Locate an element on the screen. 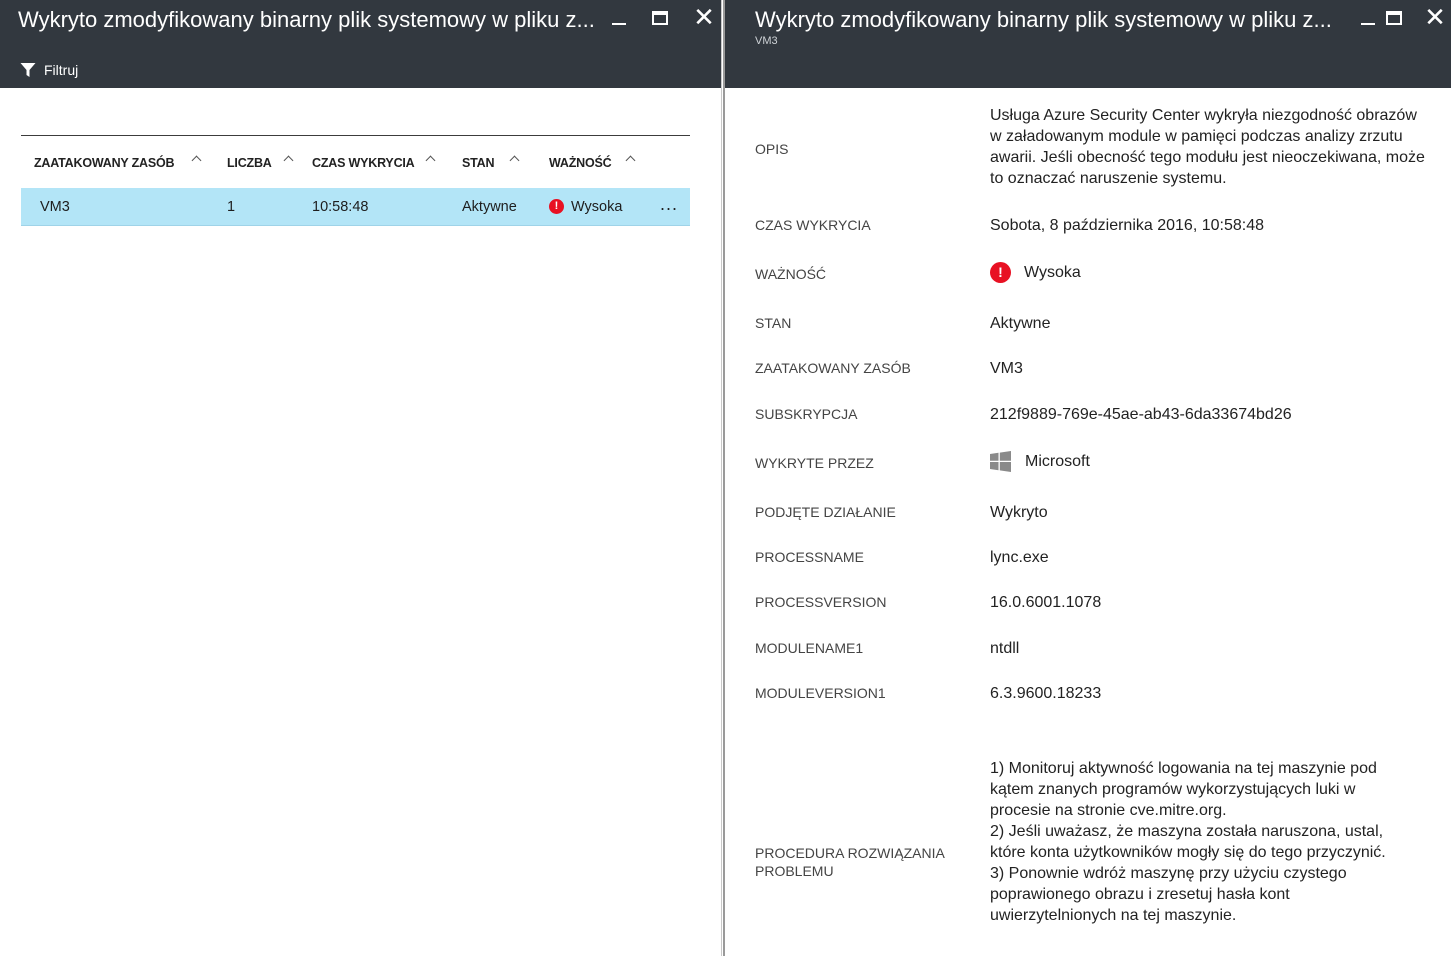  prop-value-subskrypcja: 212f9889-769e-45ae-ab43-6da33674bd26 is located at coordinates (1141, 414).